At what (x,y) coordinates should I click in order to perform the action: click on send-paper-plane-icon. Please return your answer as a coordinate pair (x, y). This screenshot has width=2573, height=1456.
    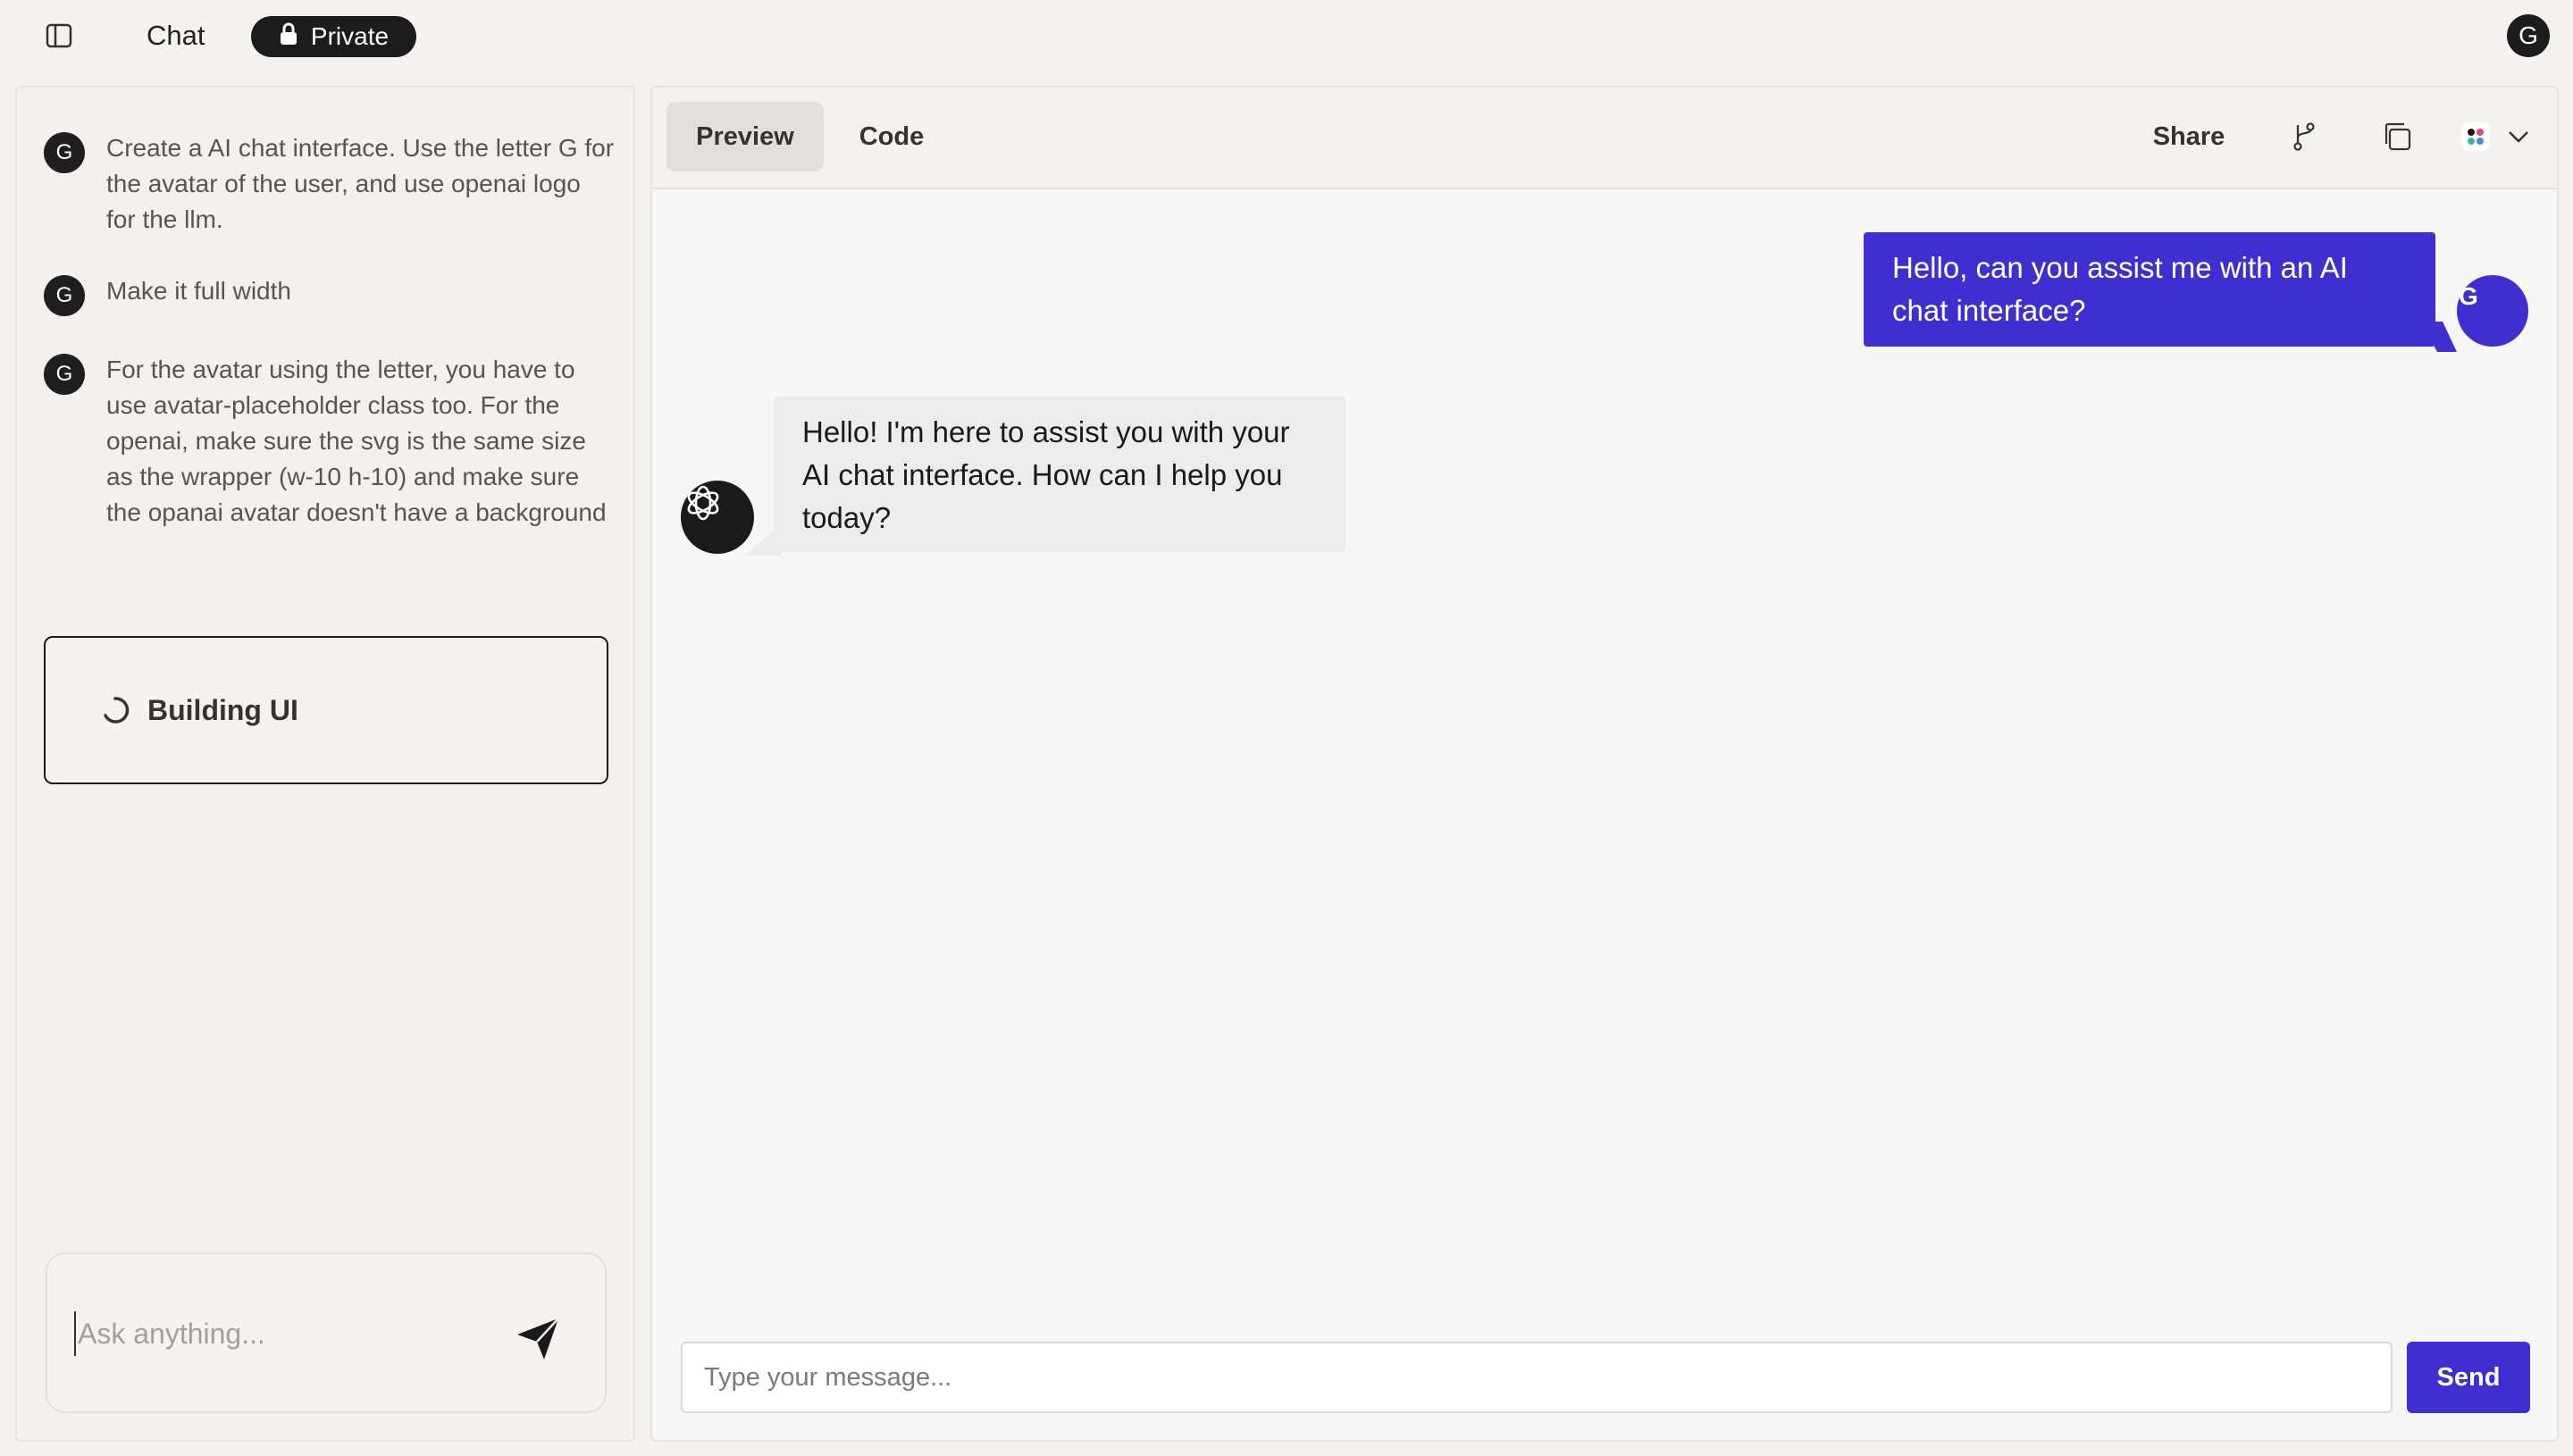
    Looking at the image, I should click on (539, 1338).